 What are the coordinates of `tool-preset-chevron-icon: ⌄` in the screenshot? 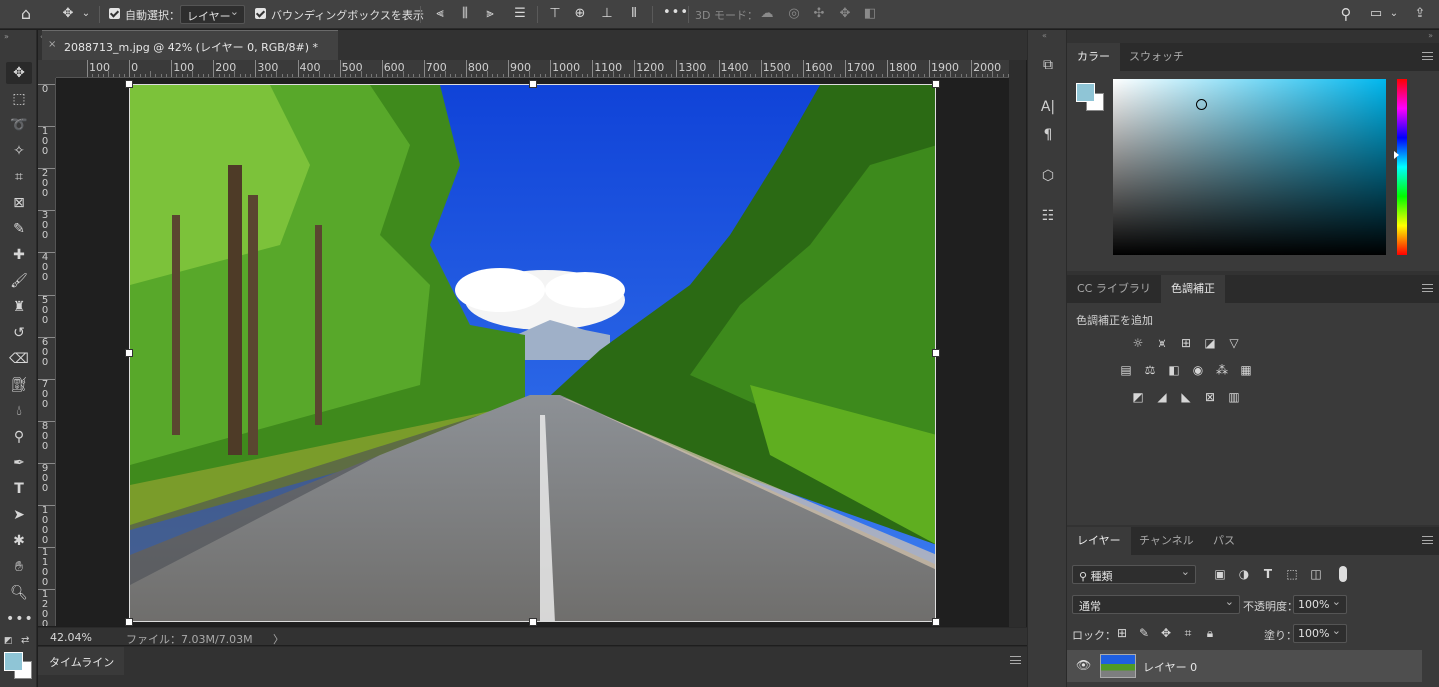 It's located at (86, 14).